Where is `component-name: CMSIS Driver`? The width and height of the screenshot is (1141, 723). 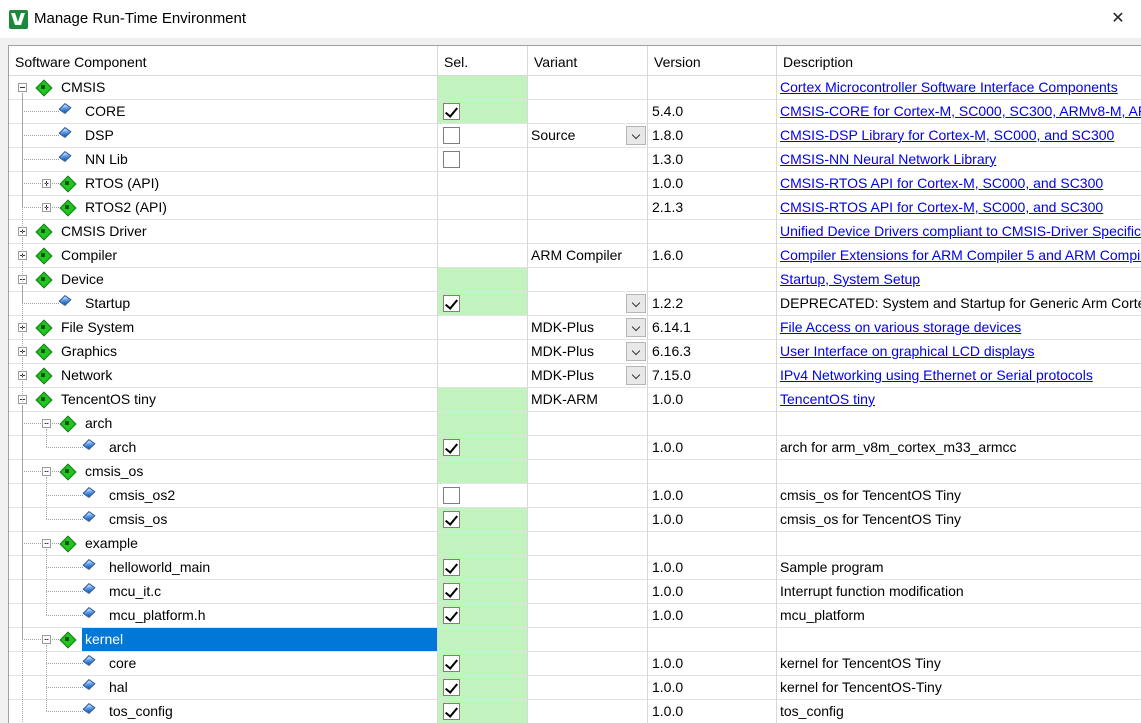
component-name: CMSIS Driver is located at coordinates (104, 231).